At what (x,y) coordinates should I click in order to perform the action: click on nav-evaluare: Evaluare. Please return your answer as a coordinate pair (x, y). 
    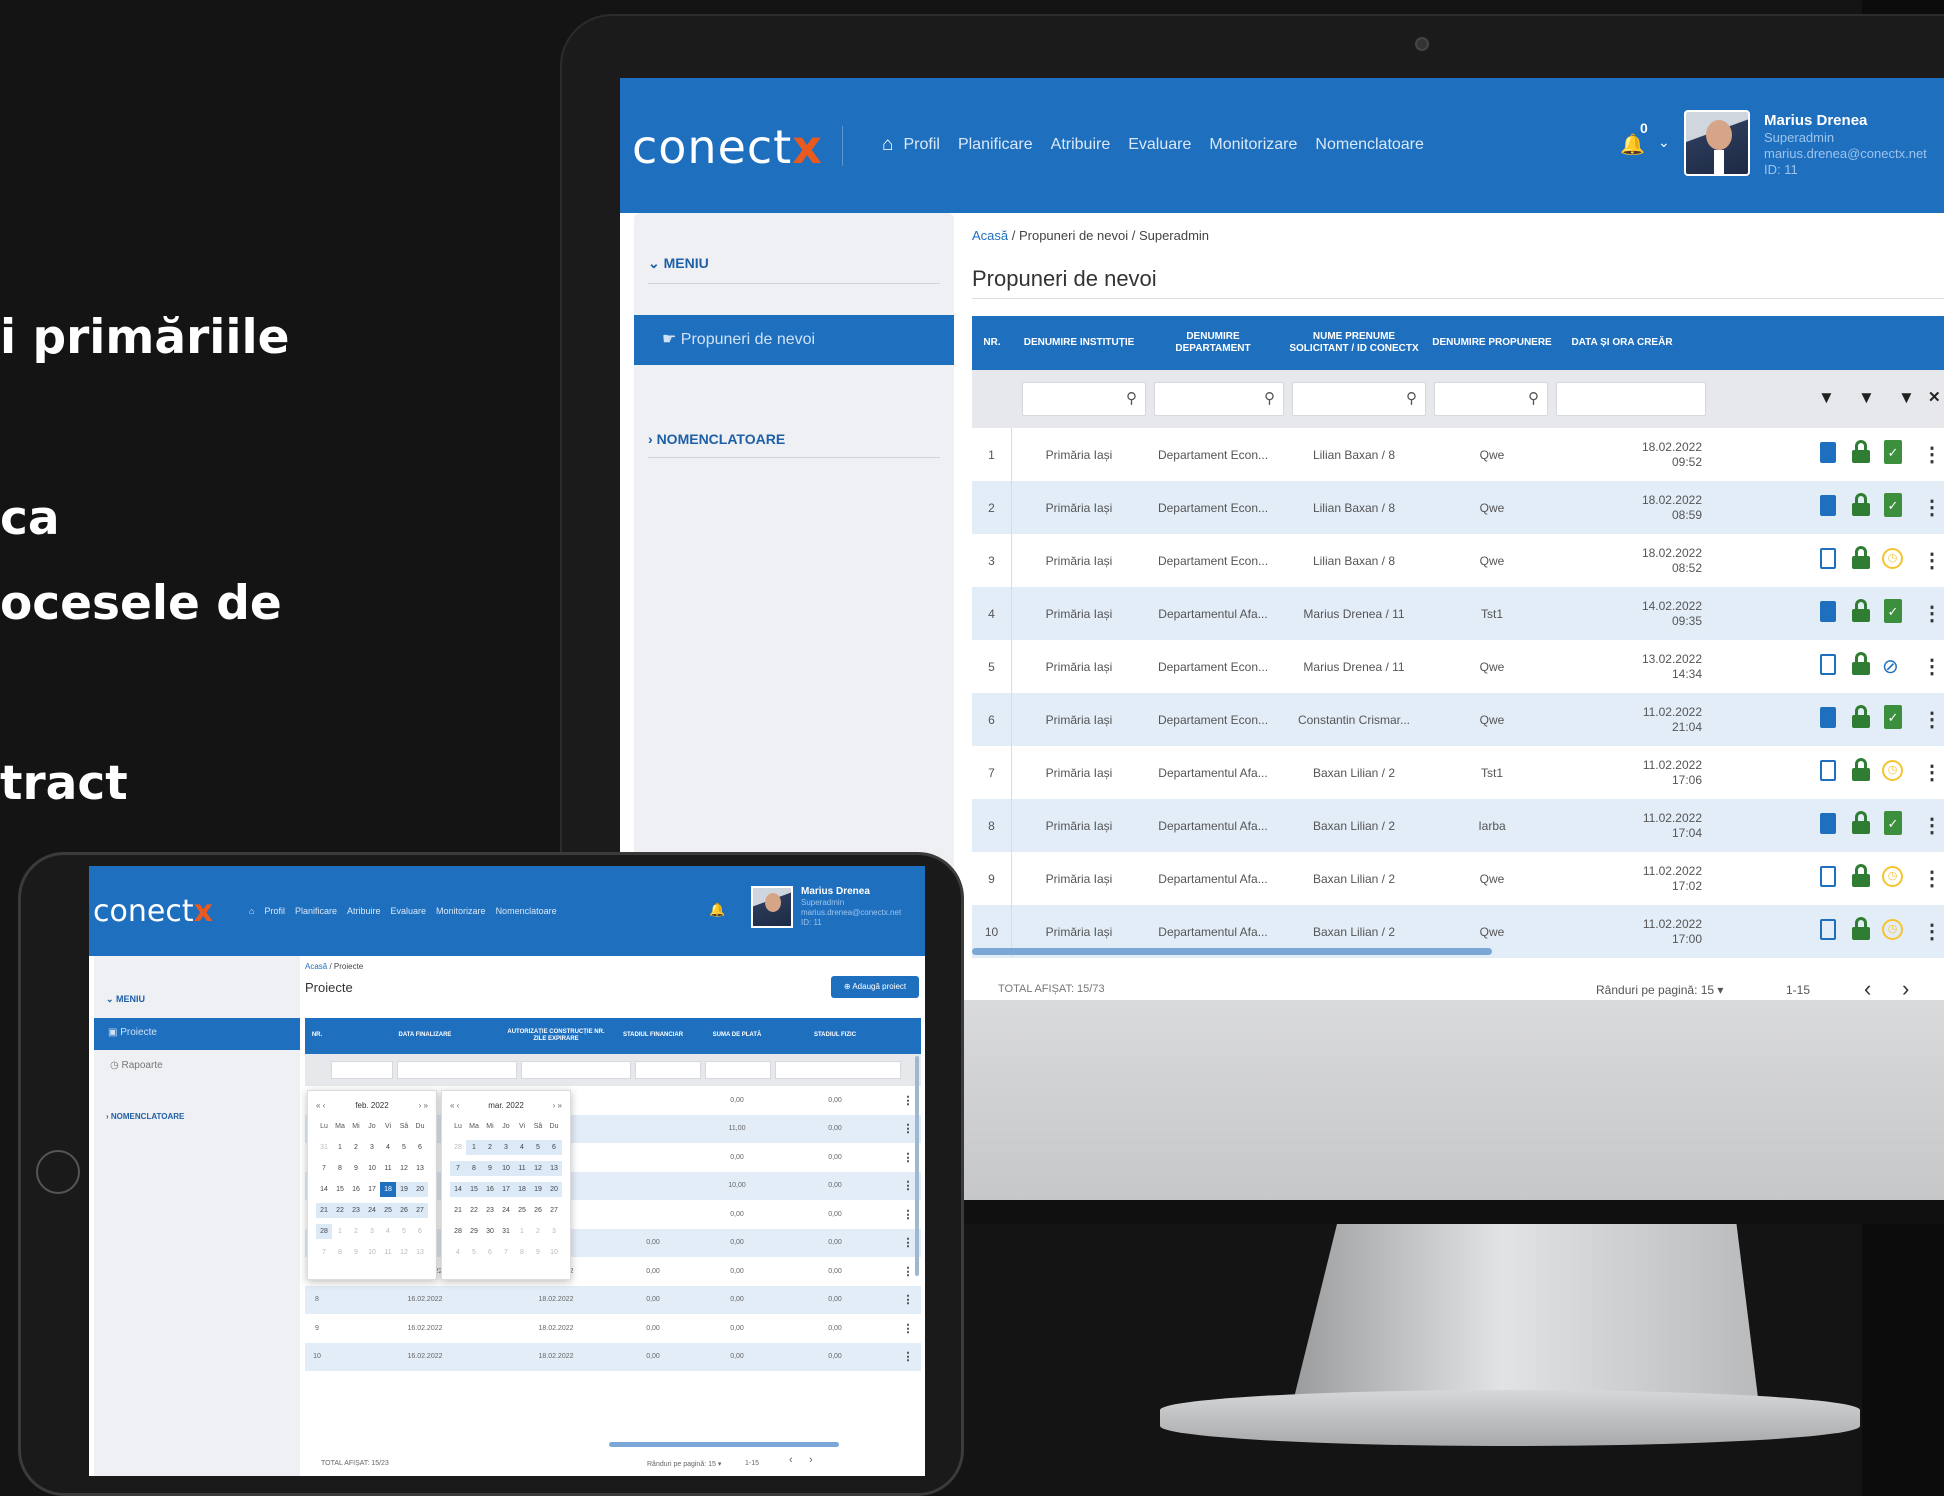
    Looking at the image, I should click on (1159, 145).